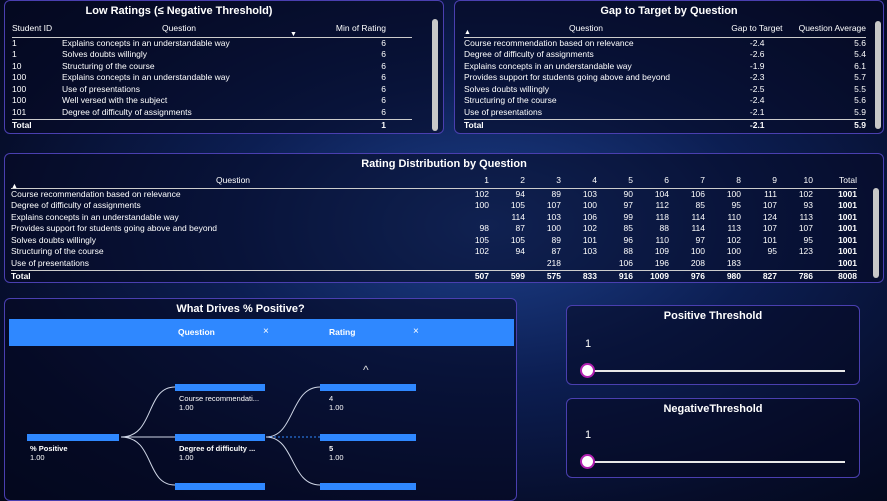  What do you see at coordinates (212, 125) in the screenshot?
I see `total-row: Total 1` at bounding box center [212, 125].